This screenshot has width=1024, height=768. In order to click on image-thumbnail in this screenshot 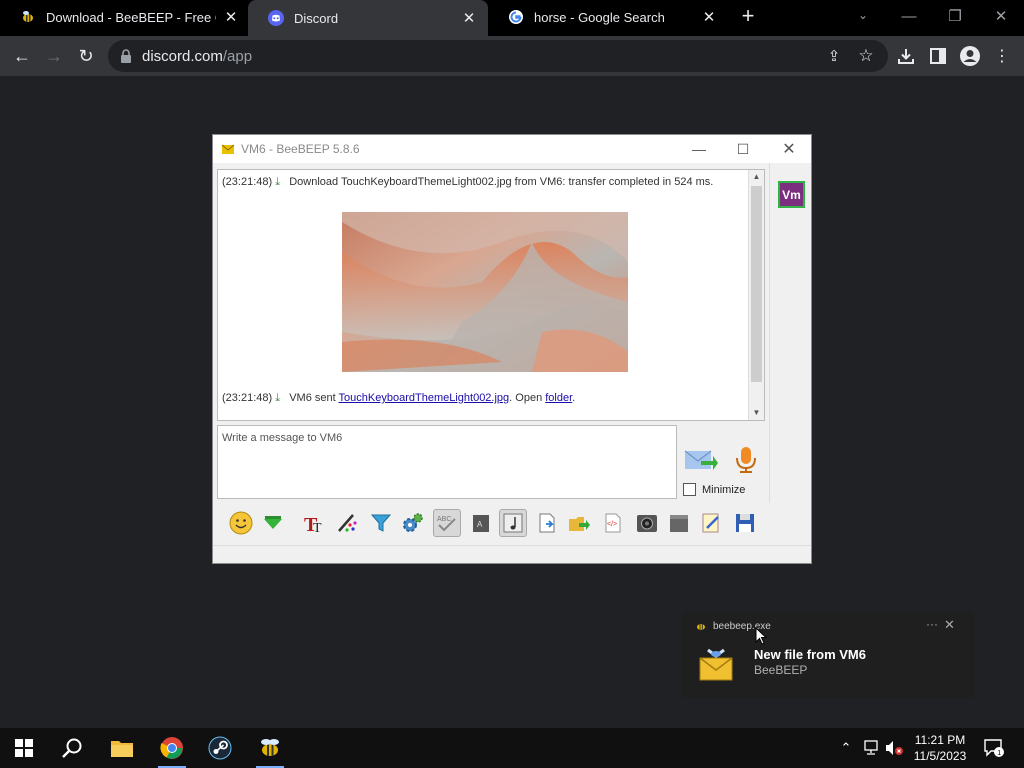, I will do `click(485, 292)`.